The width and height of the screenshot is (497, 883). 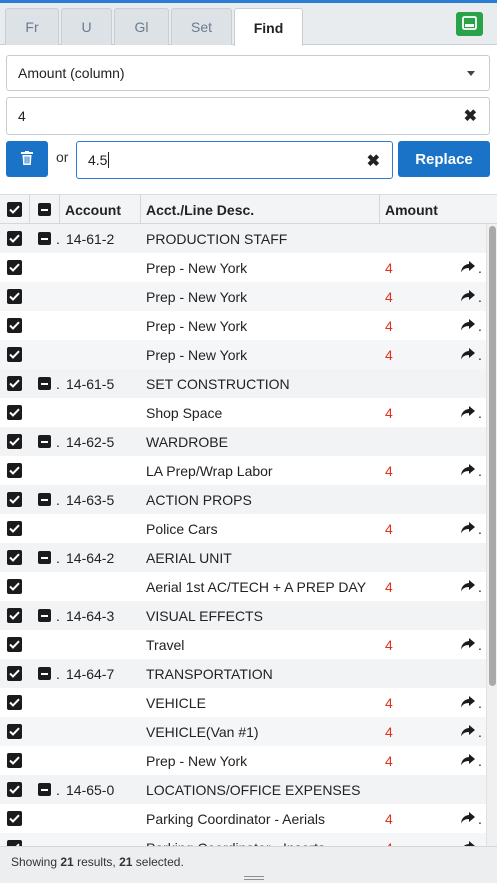 What do you see at coordinates (469, 24) in the screenshot?
I see `panel-toggle-button` at bounding box center [469, 24].